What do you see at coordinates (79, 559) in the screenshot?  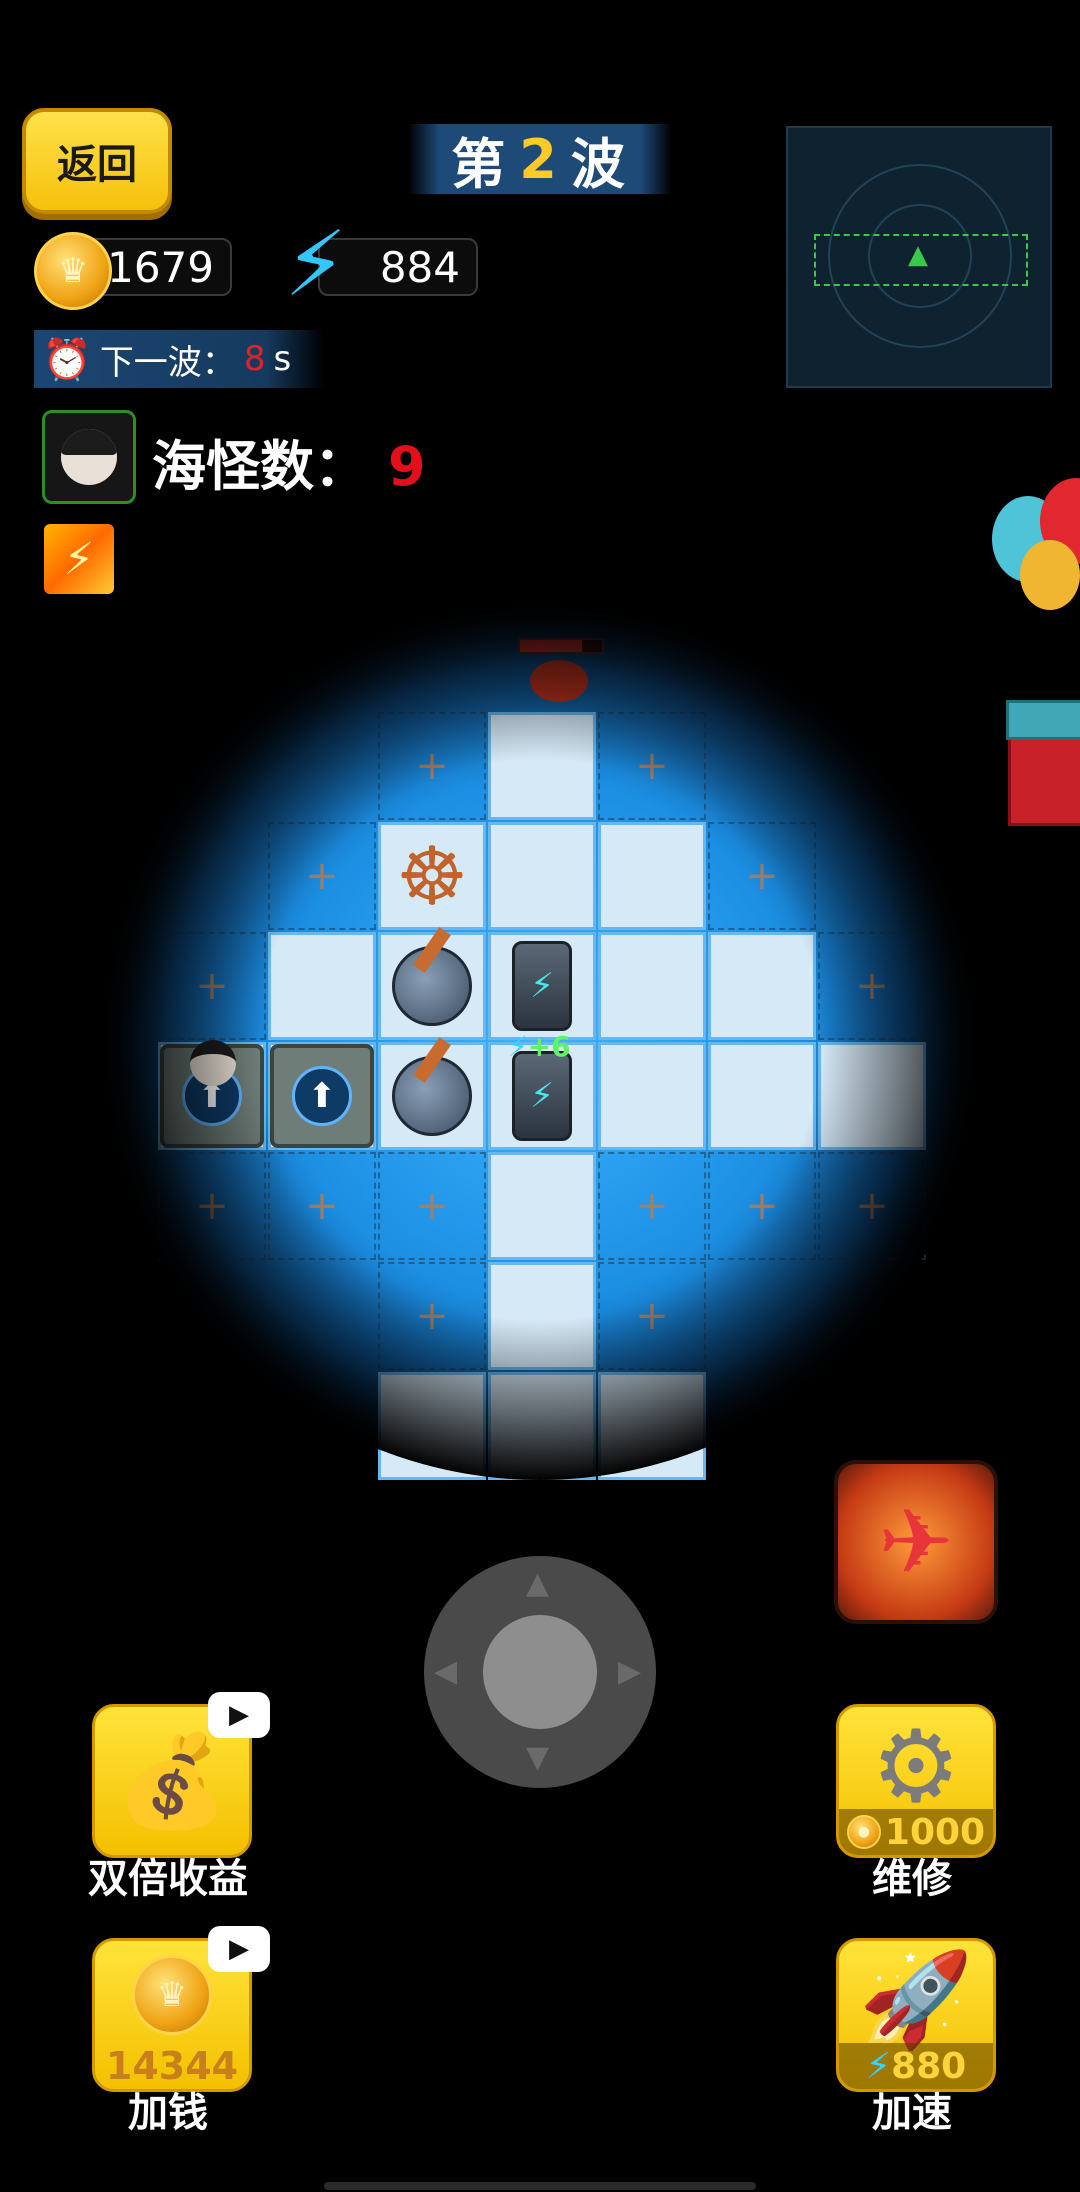 I see `lightning-skill-icon: ⚡` at bounding box center [79, 559].